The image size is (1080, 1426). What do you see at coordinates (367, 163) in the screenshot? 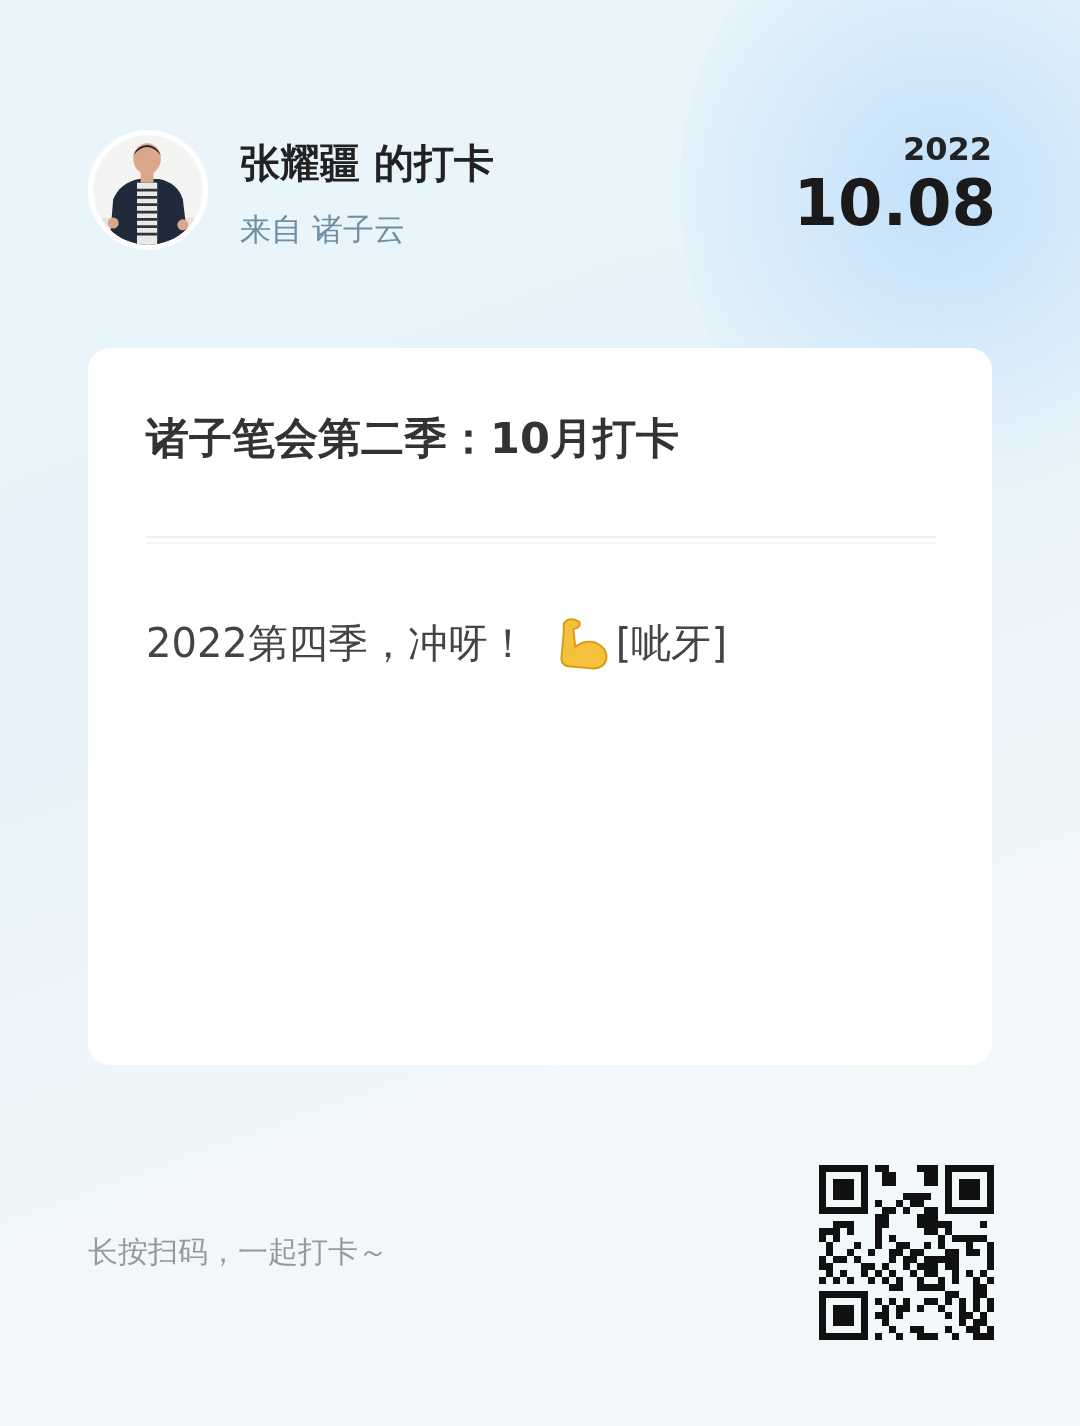
I see `user-name: 张耀疆 的打卡` at bounding box center [367, 163].